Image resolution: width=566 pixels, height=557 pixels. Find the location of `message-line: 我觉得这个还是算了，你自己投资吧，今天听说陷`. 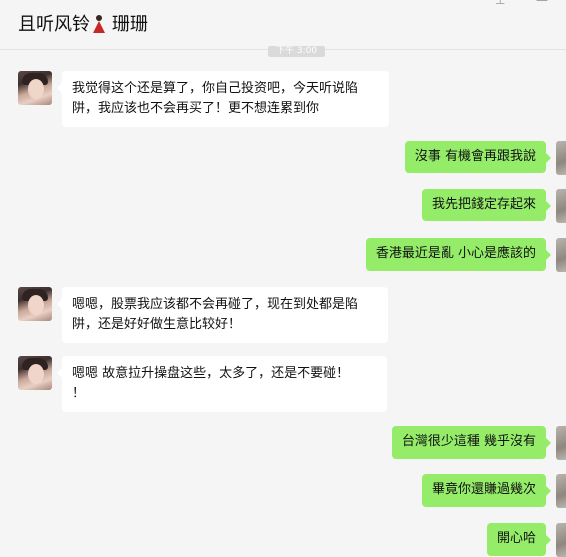

message-line: 我觉得这个还是算了，你自己投资吧，今天听说陷 is located at coordinates (215, 88).